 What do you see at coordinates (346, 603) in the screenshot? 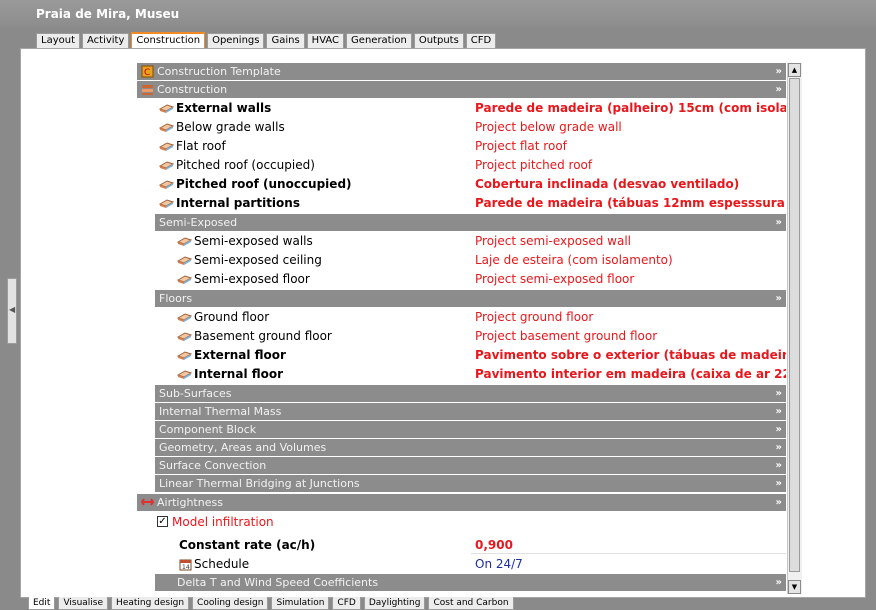
I see `tab-cfd-bottom: CFD` at bounding box center [346, 603].